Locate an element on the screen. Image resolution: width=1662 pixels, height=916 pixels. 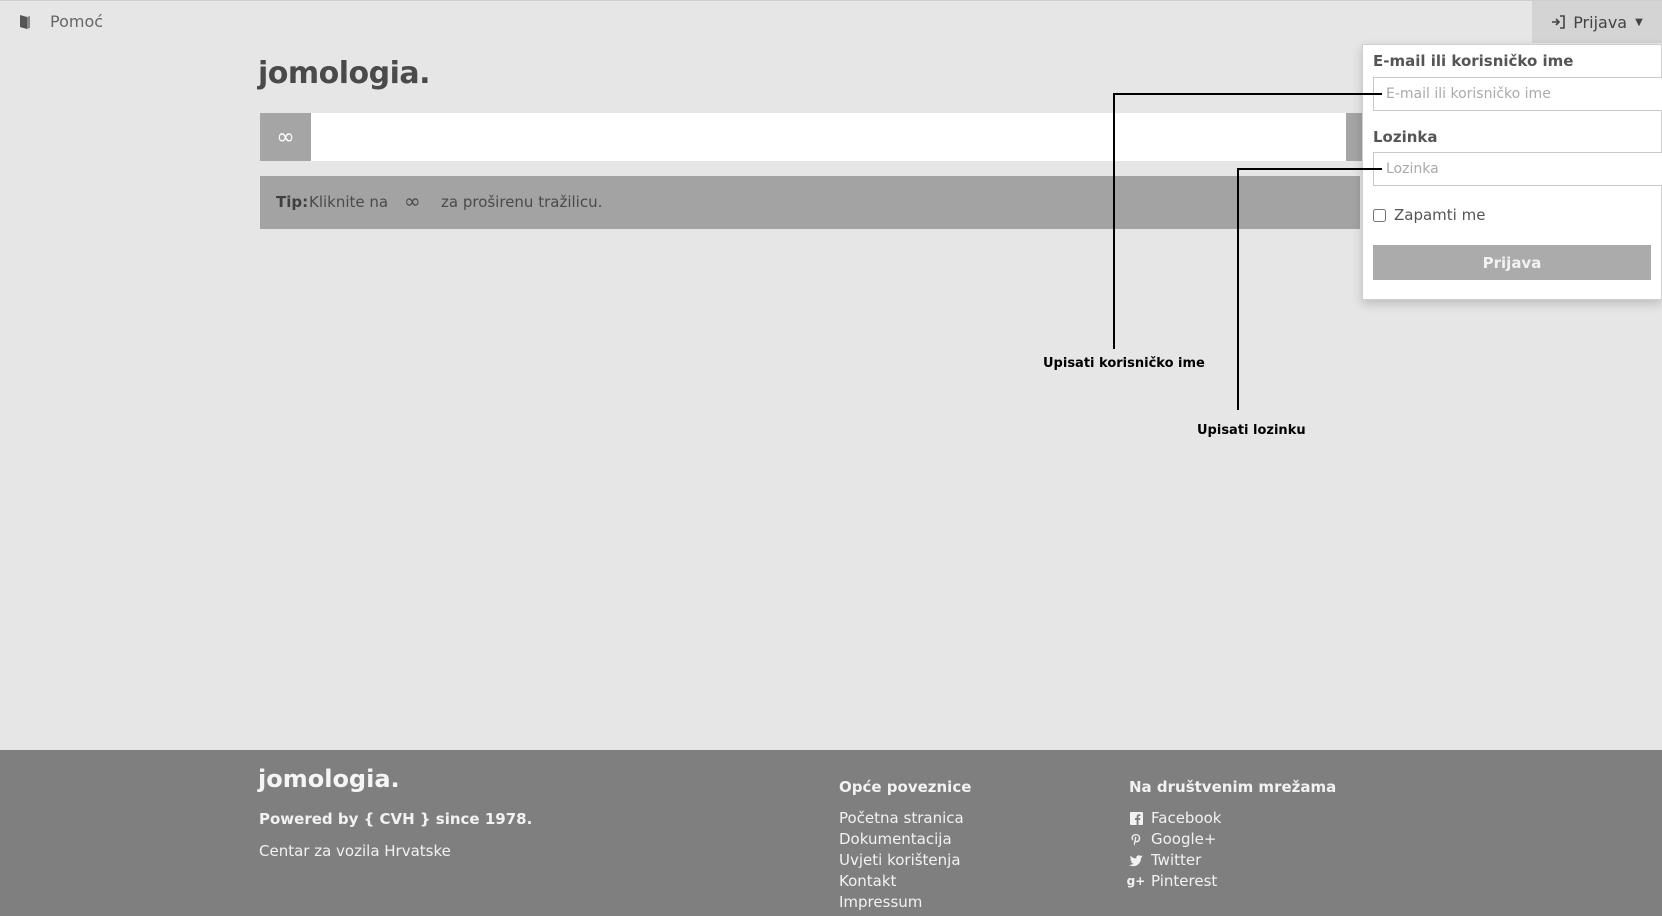
book-icon is located at coordinates (25, 21).